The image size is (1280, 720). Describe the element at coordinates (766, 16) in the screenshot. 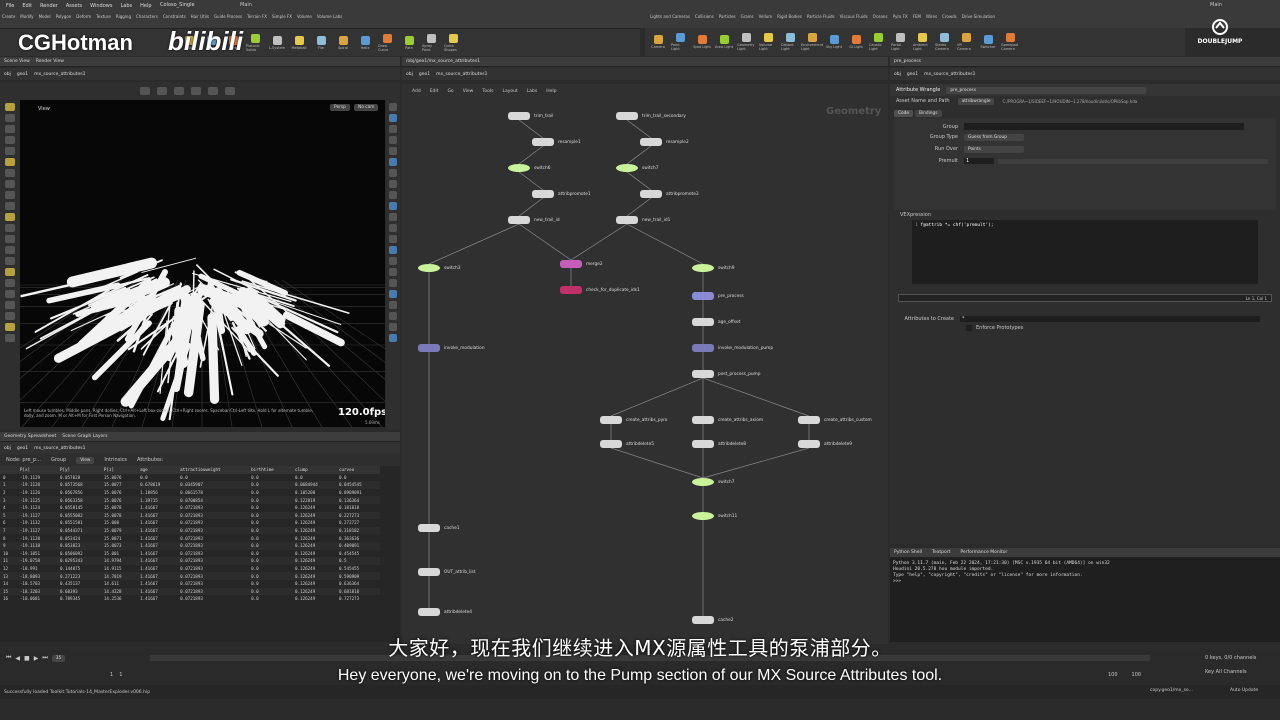

I see `shelf-tab: Vellum` at that location.